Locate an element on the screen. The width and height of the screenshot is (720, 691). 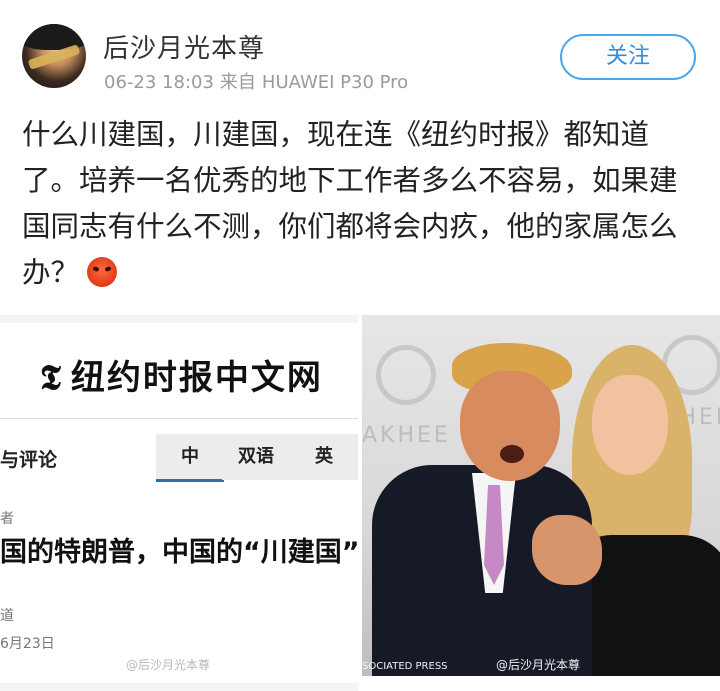
avatar is located at coordinates (54, 56).